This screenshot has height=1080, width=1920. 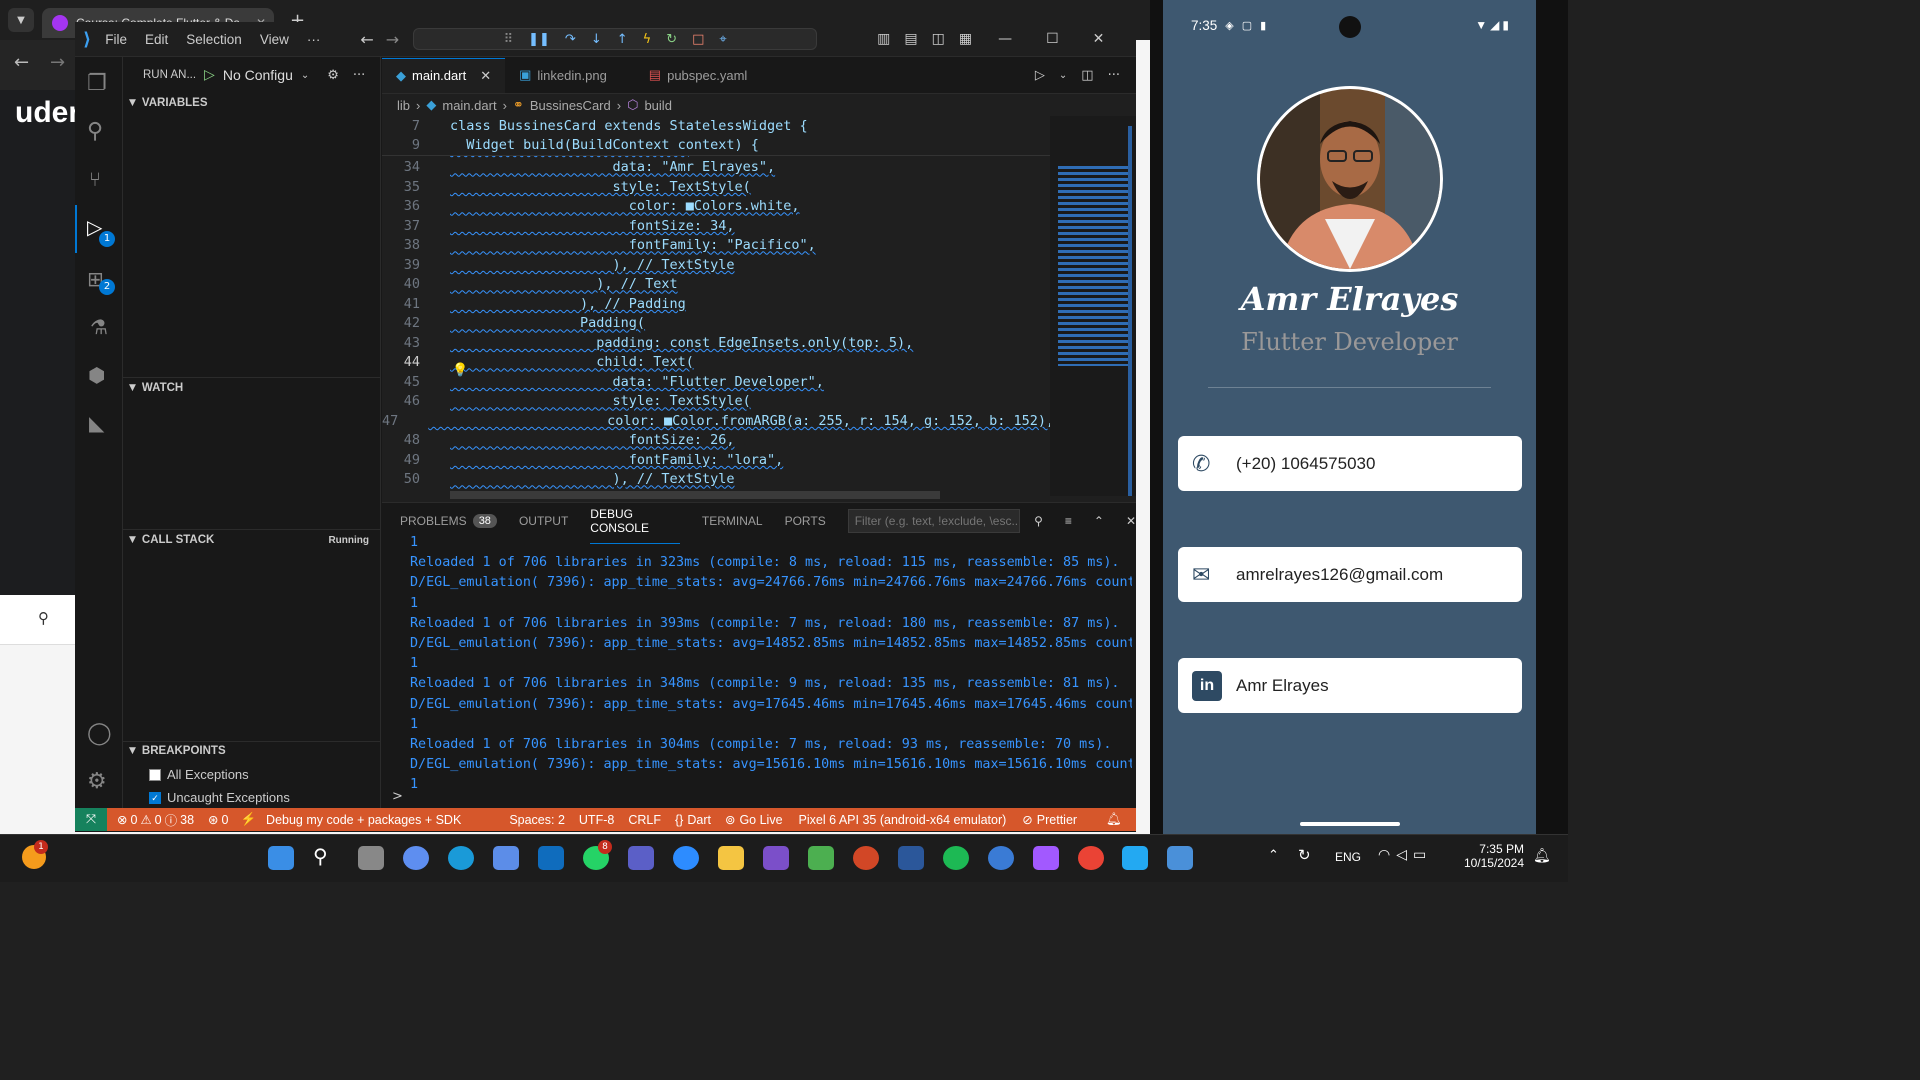 I want to click on code-line: 41 ), // Padding, so click(x=716, y=304).